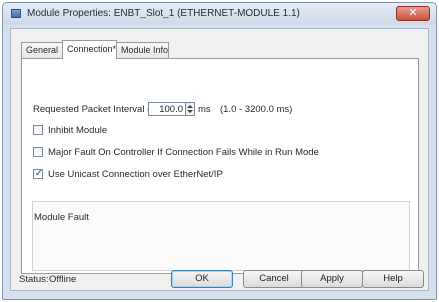 This screenshot has height=302, width=439. Describe the element at coordinates (78, 130) in the screenshot. I see `inhibit-module-label: Inhibit Module` at that location.